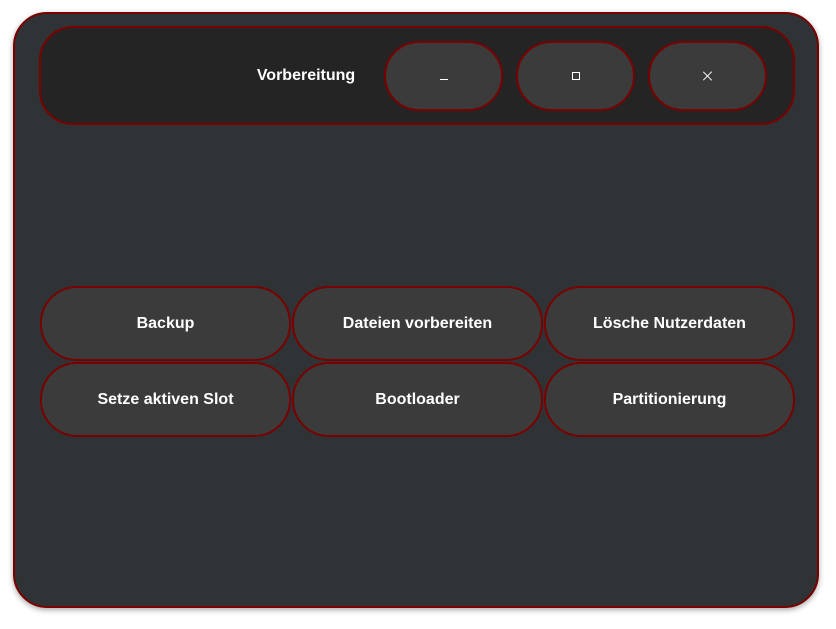 This screenshot has width=836, height=629. I want to click on backup-button: Backup, so click(165, 323).